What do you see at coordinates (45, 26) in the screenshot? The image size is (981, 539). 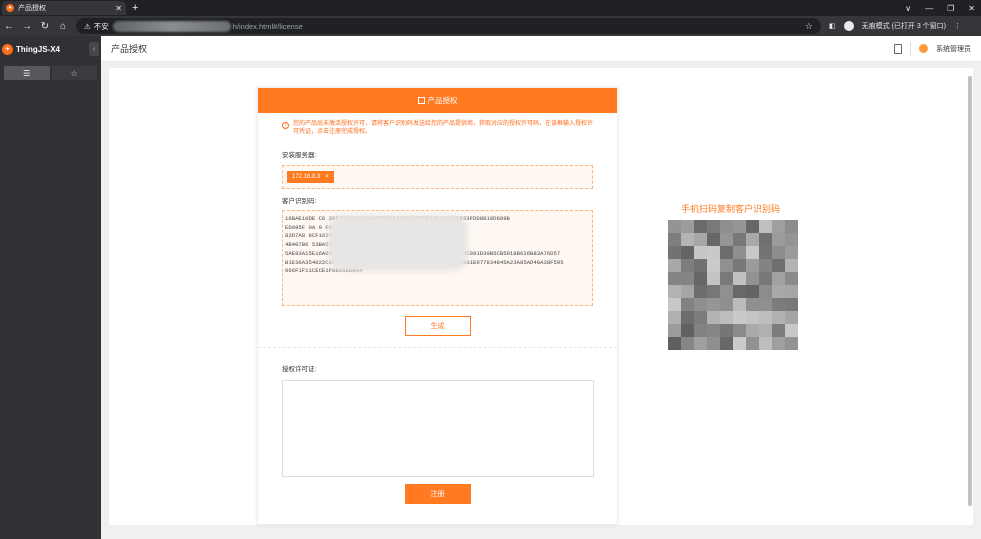 I see `reload-icon: ↻` at bounding box center [45, 26].